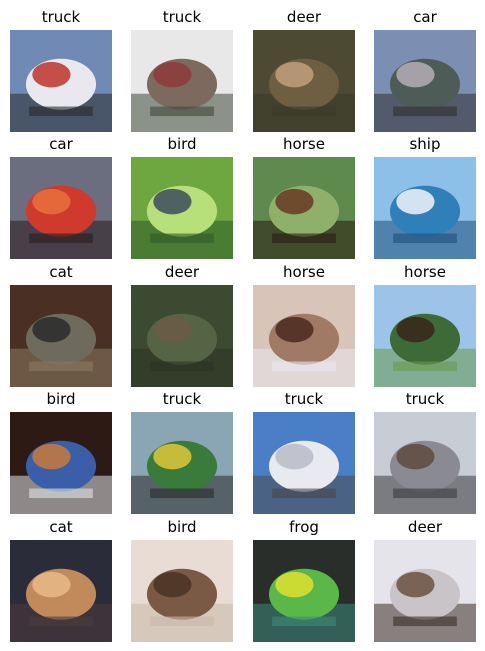  Describe the element at coordinates (425, 144) in the screenshot. I see `image-caption: ship` at that location.